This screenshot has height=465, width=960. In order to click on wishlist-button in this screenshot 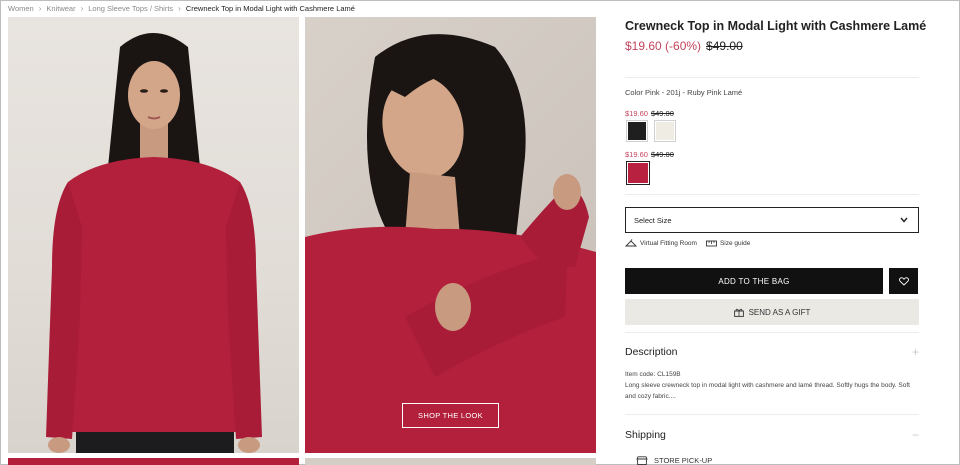, I will do `click(903, 281)`.